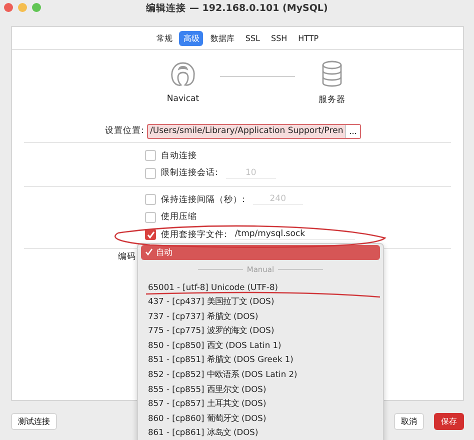 This screenshot has width=474, height=440. I want to click on option-label: 使用套接字文件:, so click(194, 234).